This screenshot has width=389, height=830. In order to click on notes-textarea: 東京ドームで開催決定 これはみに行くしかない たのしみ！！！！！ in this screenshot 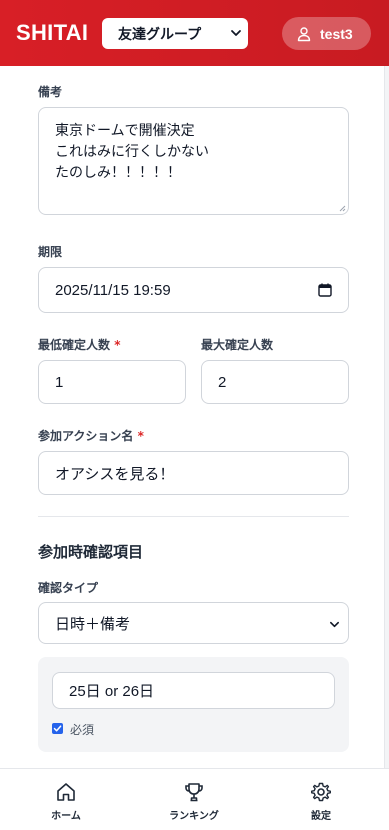, I will do `click(193, 161)`.